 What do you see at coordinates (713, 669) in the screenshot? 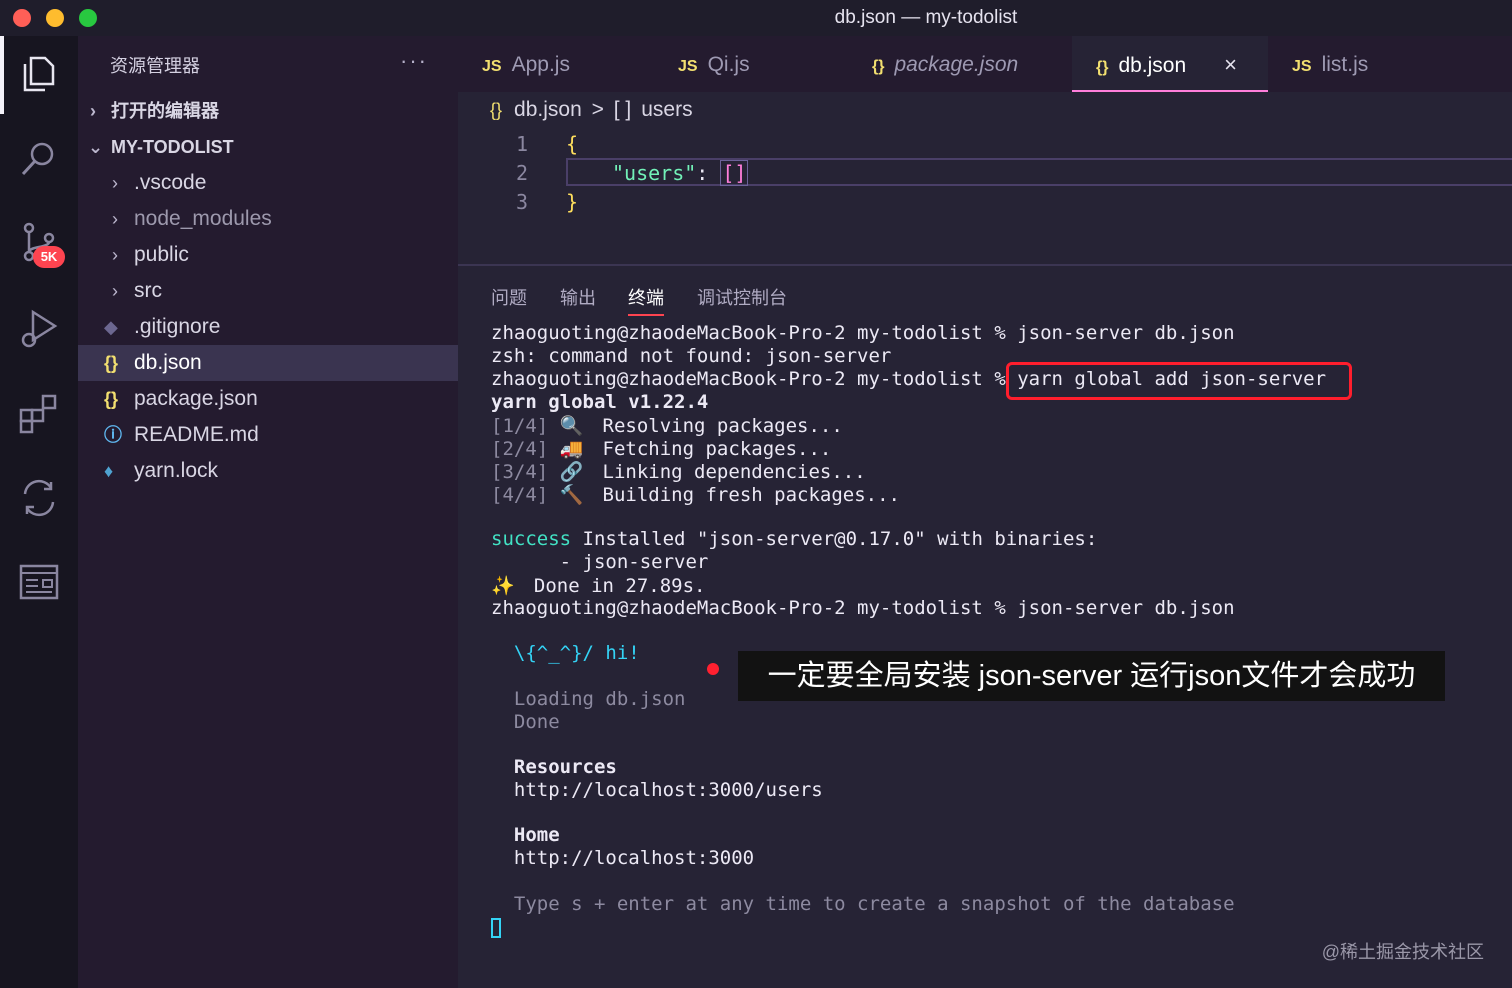
I see `annotation-dot` at bounding box center [713, 669].